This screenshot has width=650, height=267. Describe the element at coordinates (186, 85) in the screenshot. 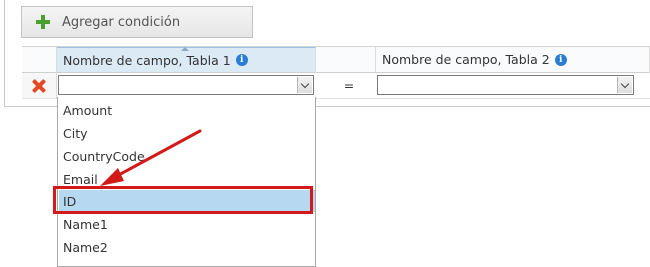

I see `field-table1-select` at that location.